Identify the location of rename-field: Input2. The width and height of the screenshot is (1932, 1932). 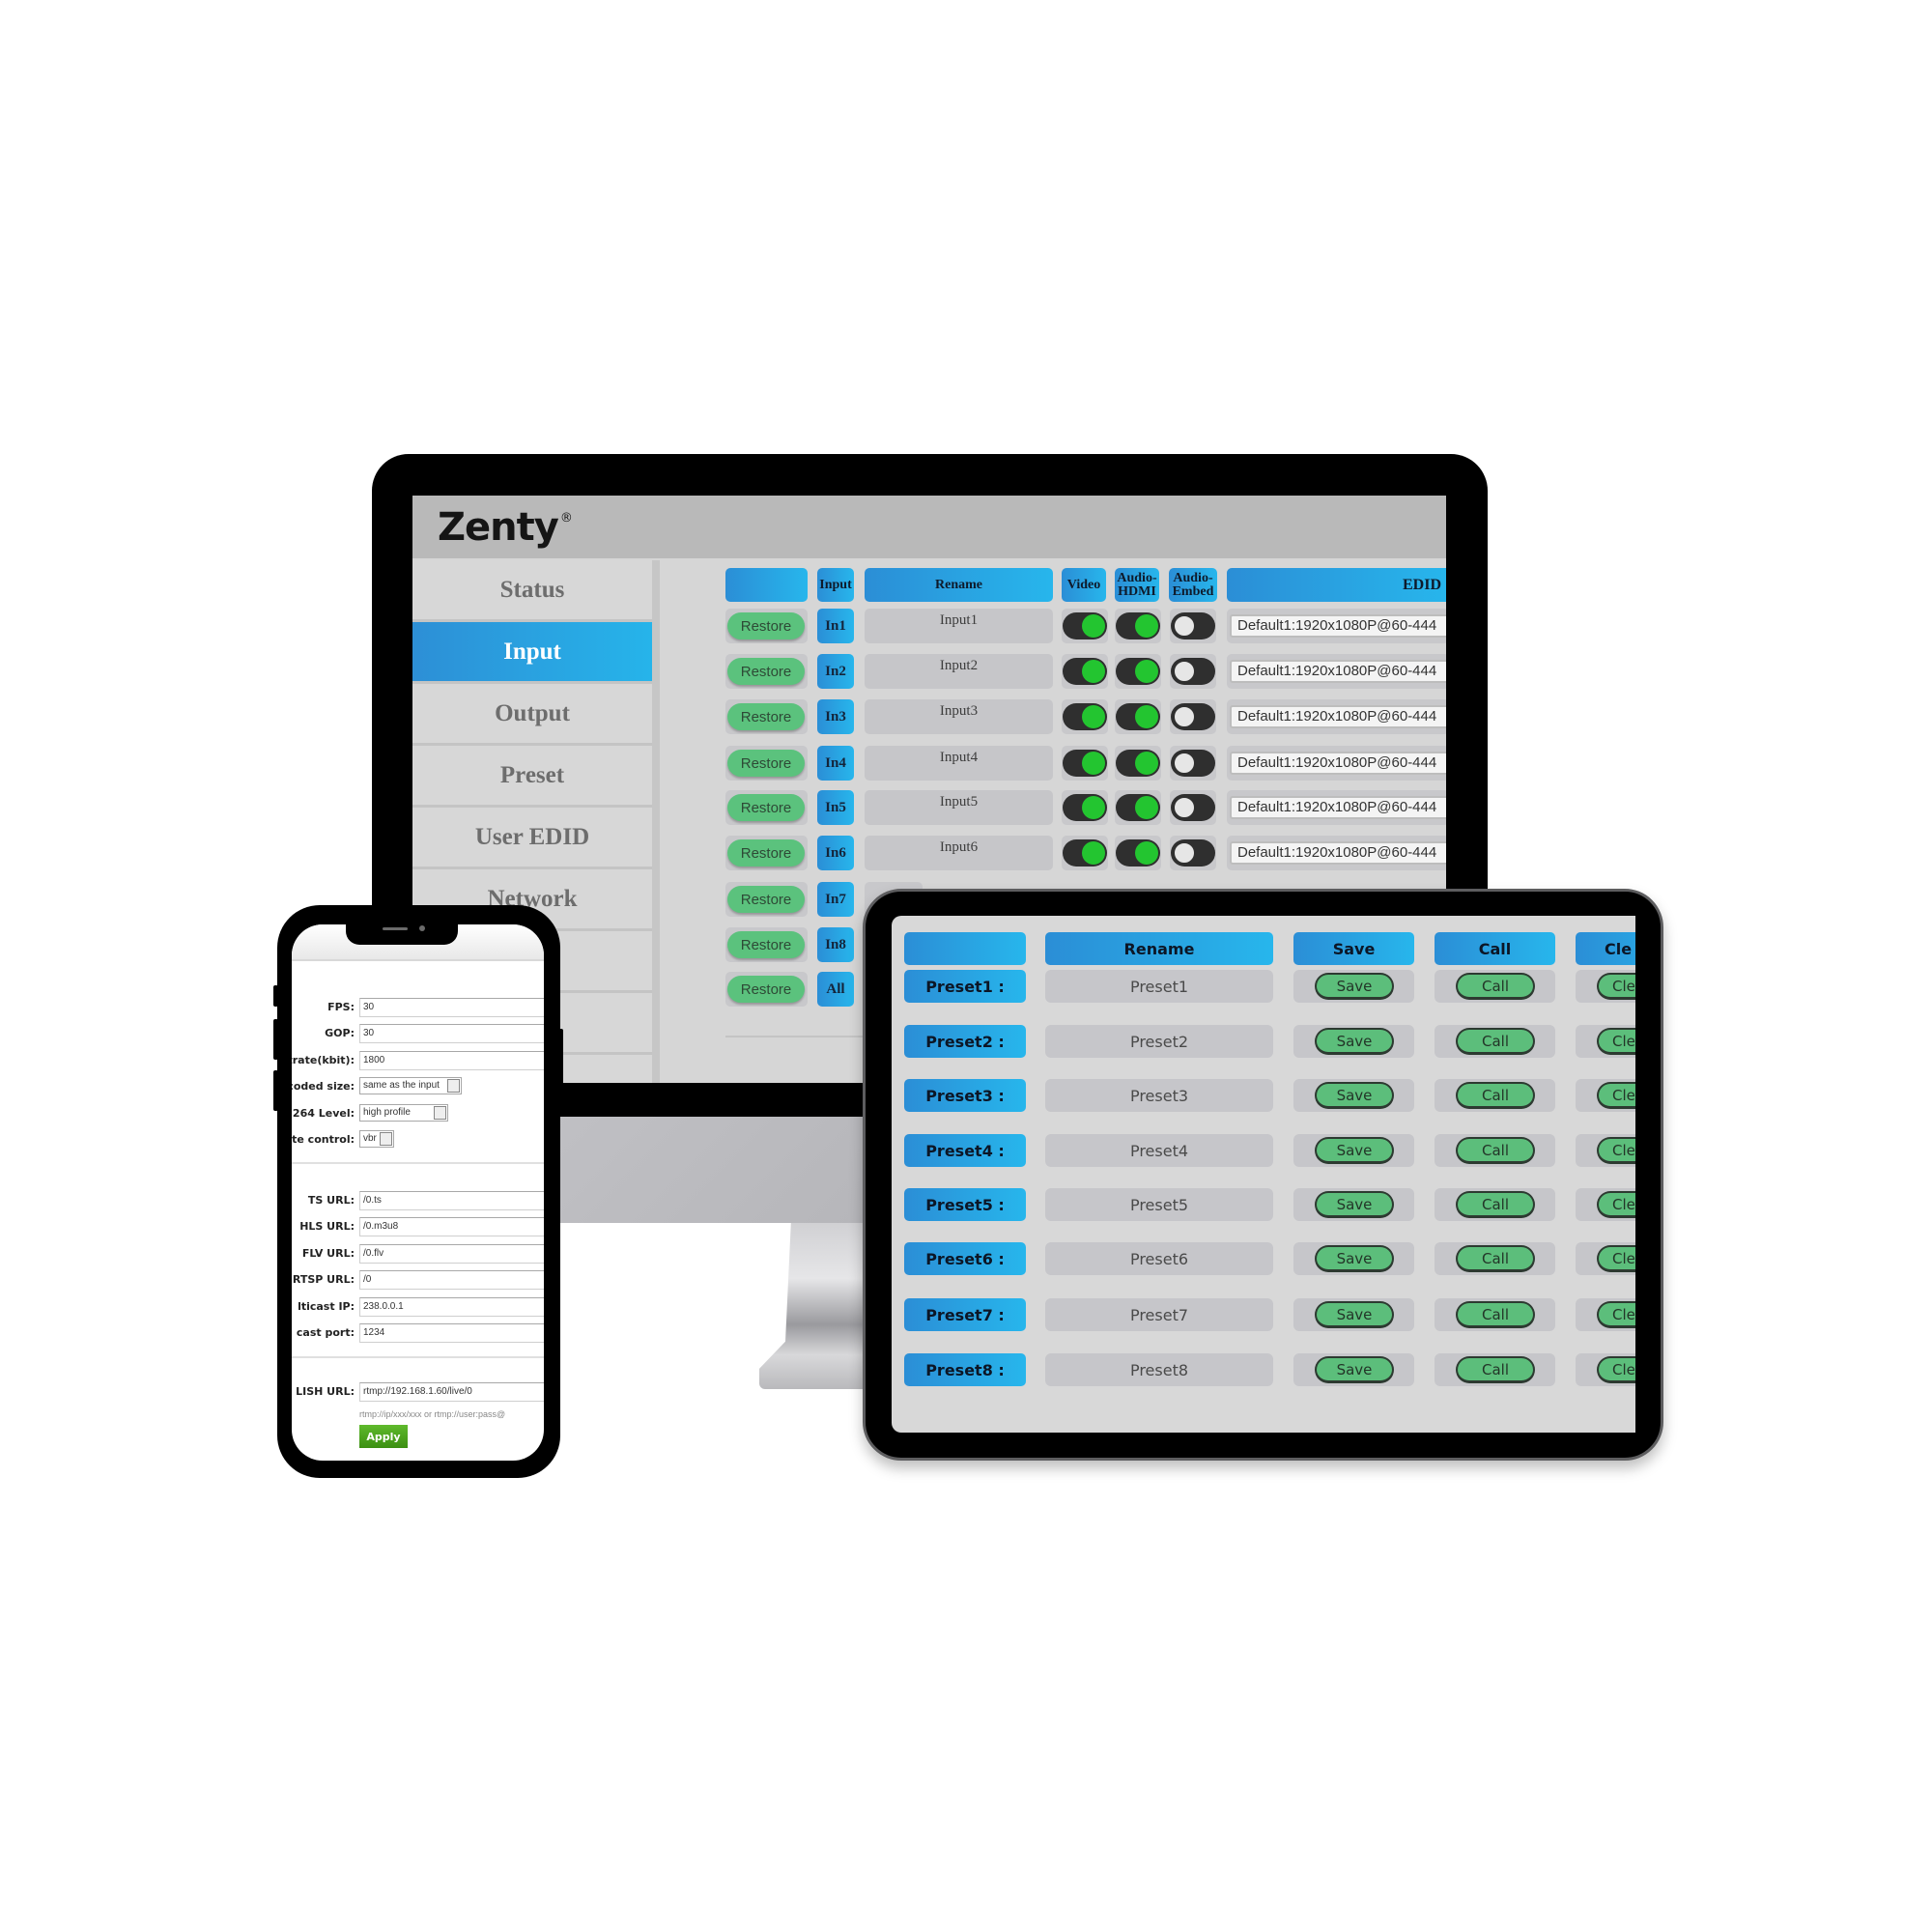
(959, 671).